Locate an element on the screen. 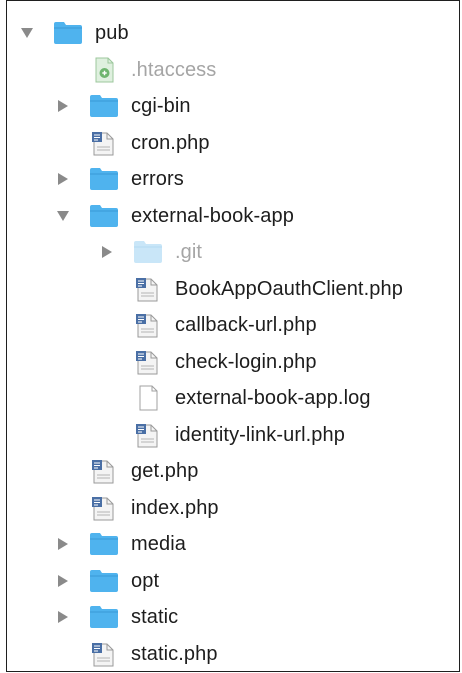 The image size is (462, 673). tree-row-media: media is located at coordinates (233, 544).